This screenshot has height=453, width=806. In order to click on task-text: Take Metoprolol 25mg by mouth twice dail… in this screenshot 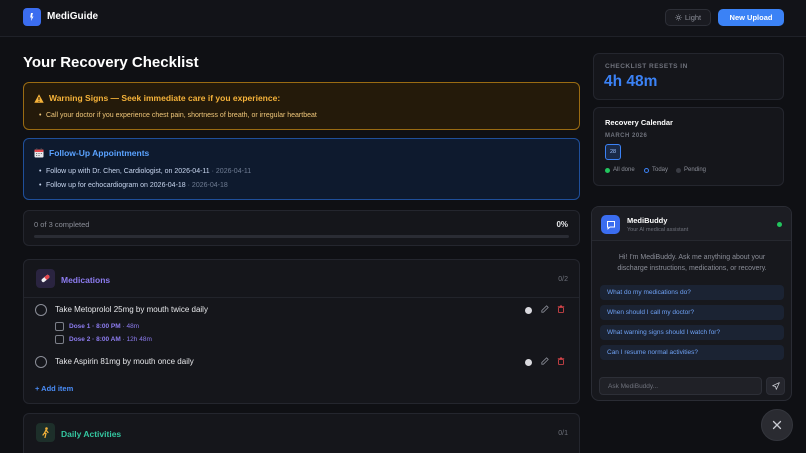, I will do `click(131, 309)`.